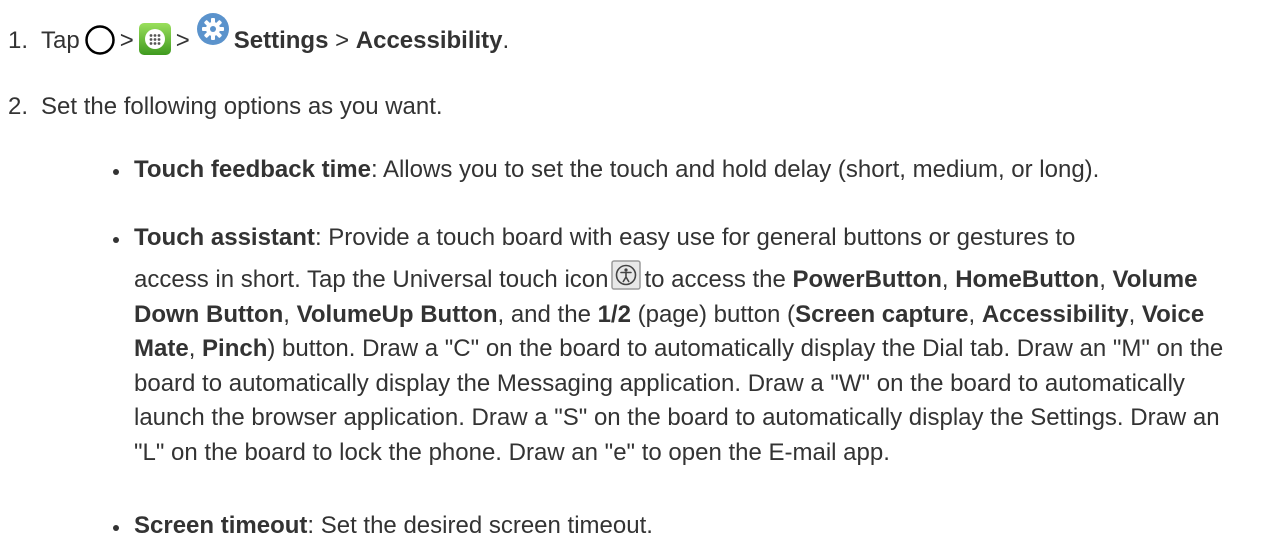  Describe the element at coordinates (155, 39) in the screenshot. I see `apps-grid-icon` at that location.